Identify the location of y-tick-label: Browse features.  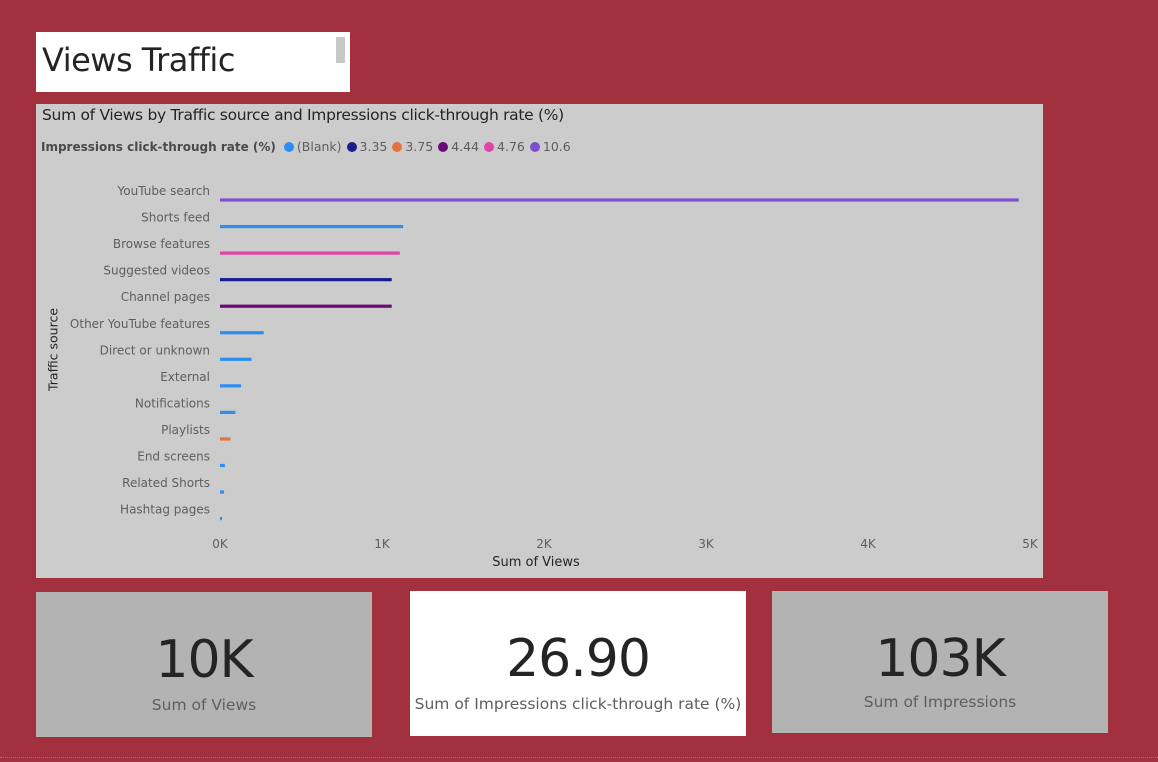
(161, 244).